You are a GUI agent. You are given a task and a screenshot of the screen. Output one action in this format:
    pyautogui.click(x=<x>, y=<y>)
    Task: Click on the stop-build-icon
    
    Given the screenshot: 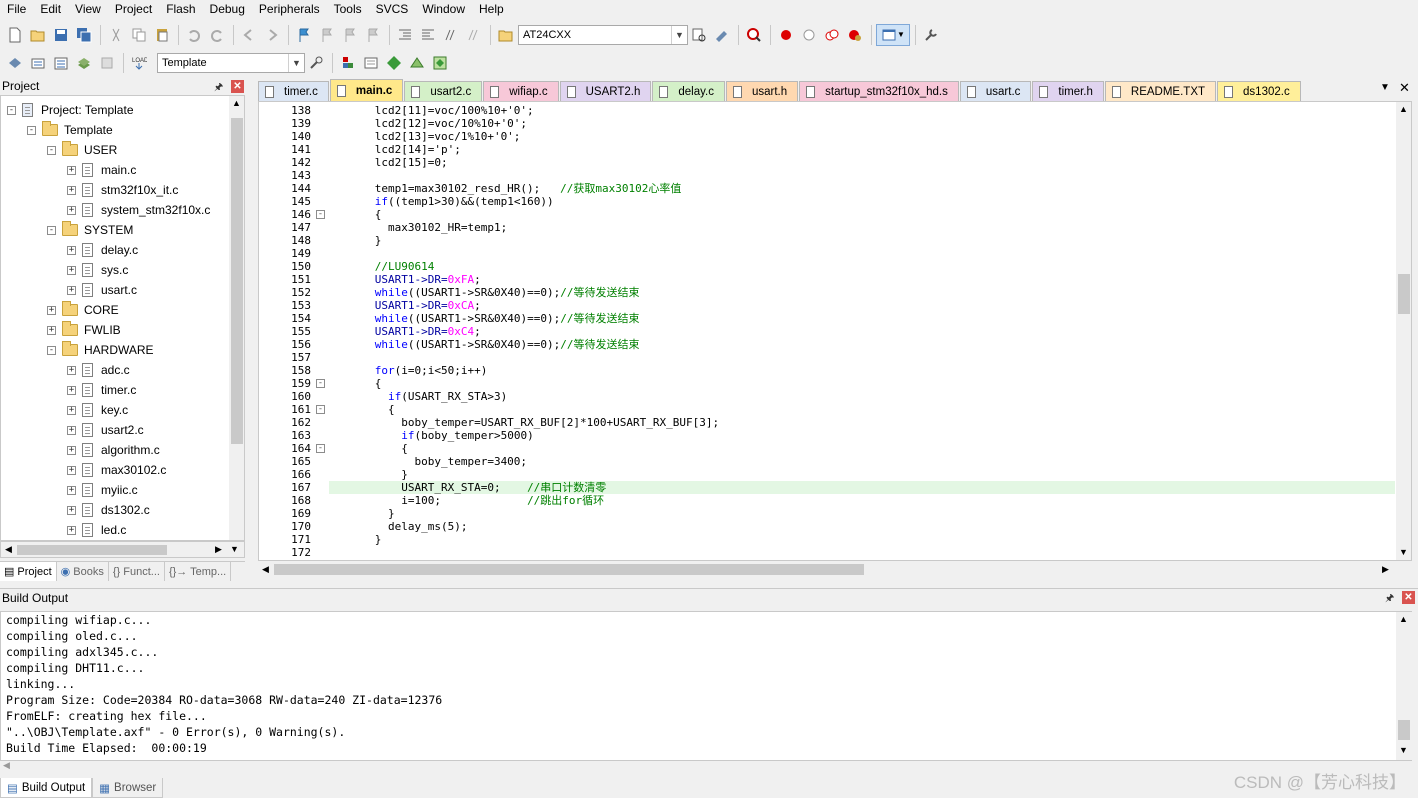 What is the action you would take?
    pyautogui.click(x=107, y=63)
    